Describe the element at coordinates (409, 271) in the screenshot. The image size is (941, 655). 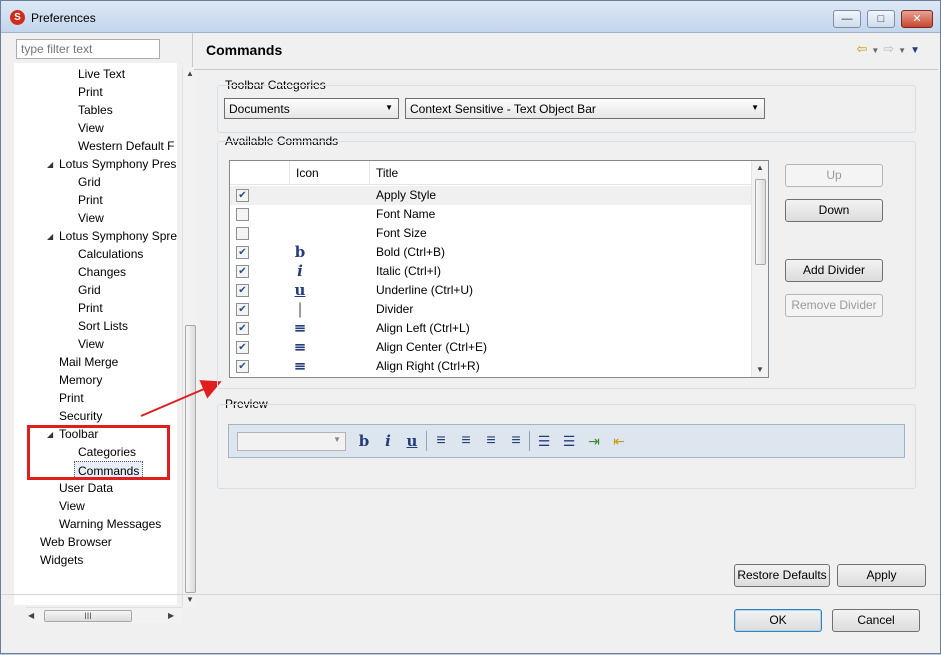
I see `command-title: Italic (Ctrl+I)` at that location.